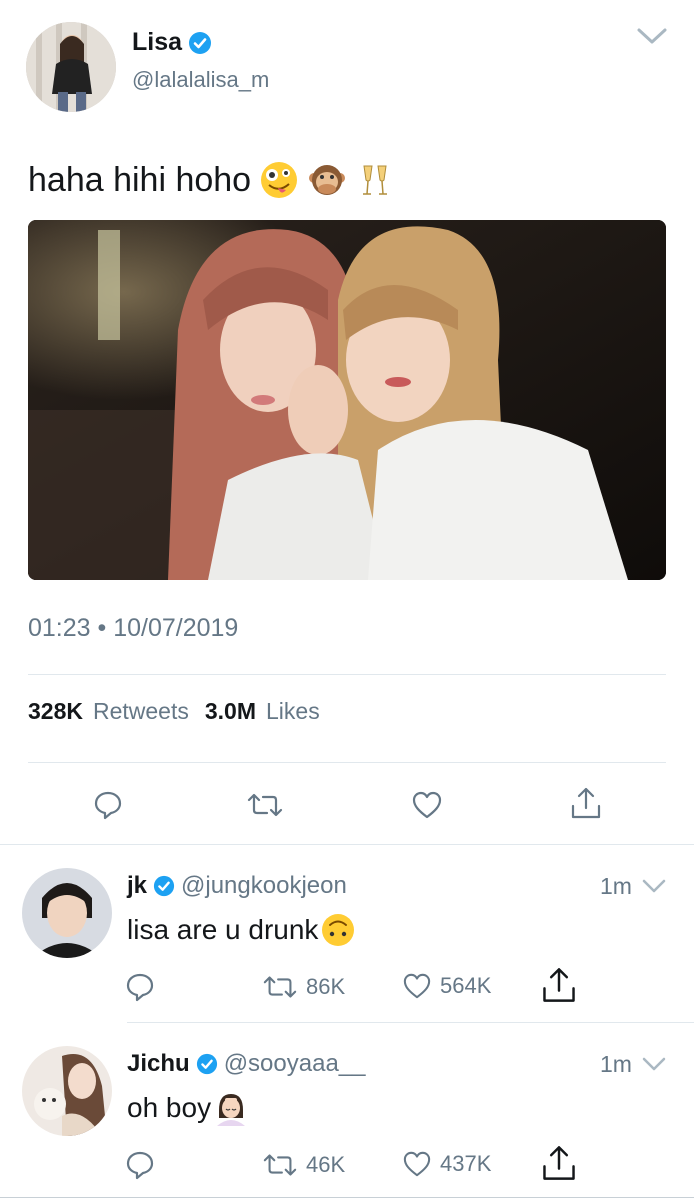 Image resolution: width=694 pixels, height=1200 pixels. Describe the element at coordinates (326, 986) in the screenshot. I see `retweet-count: 86K` at that location.